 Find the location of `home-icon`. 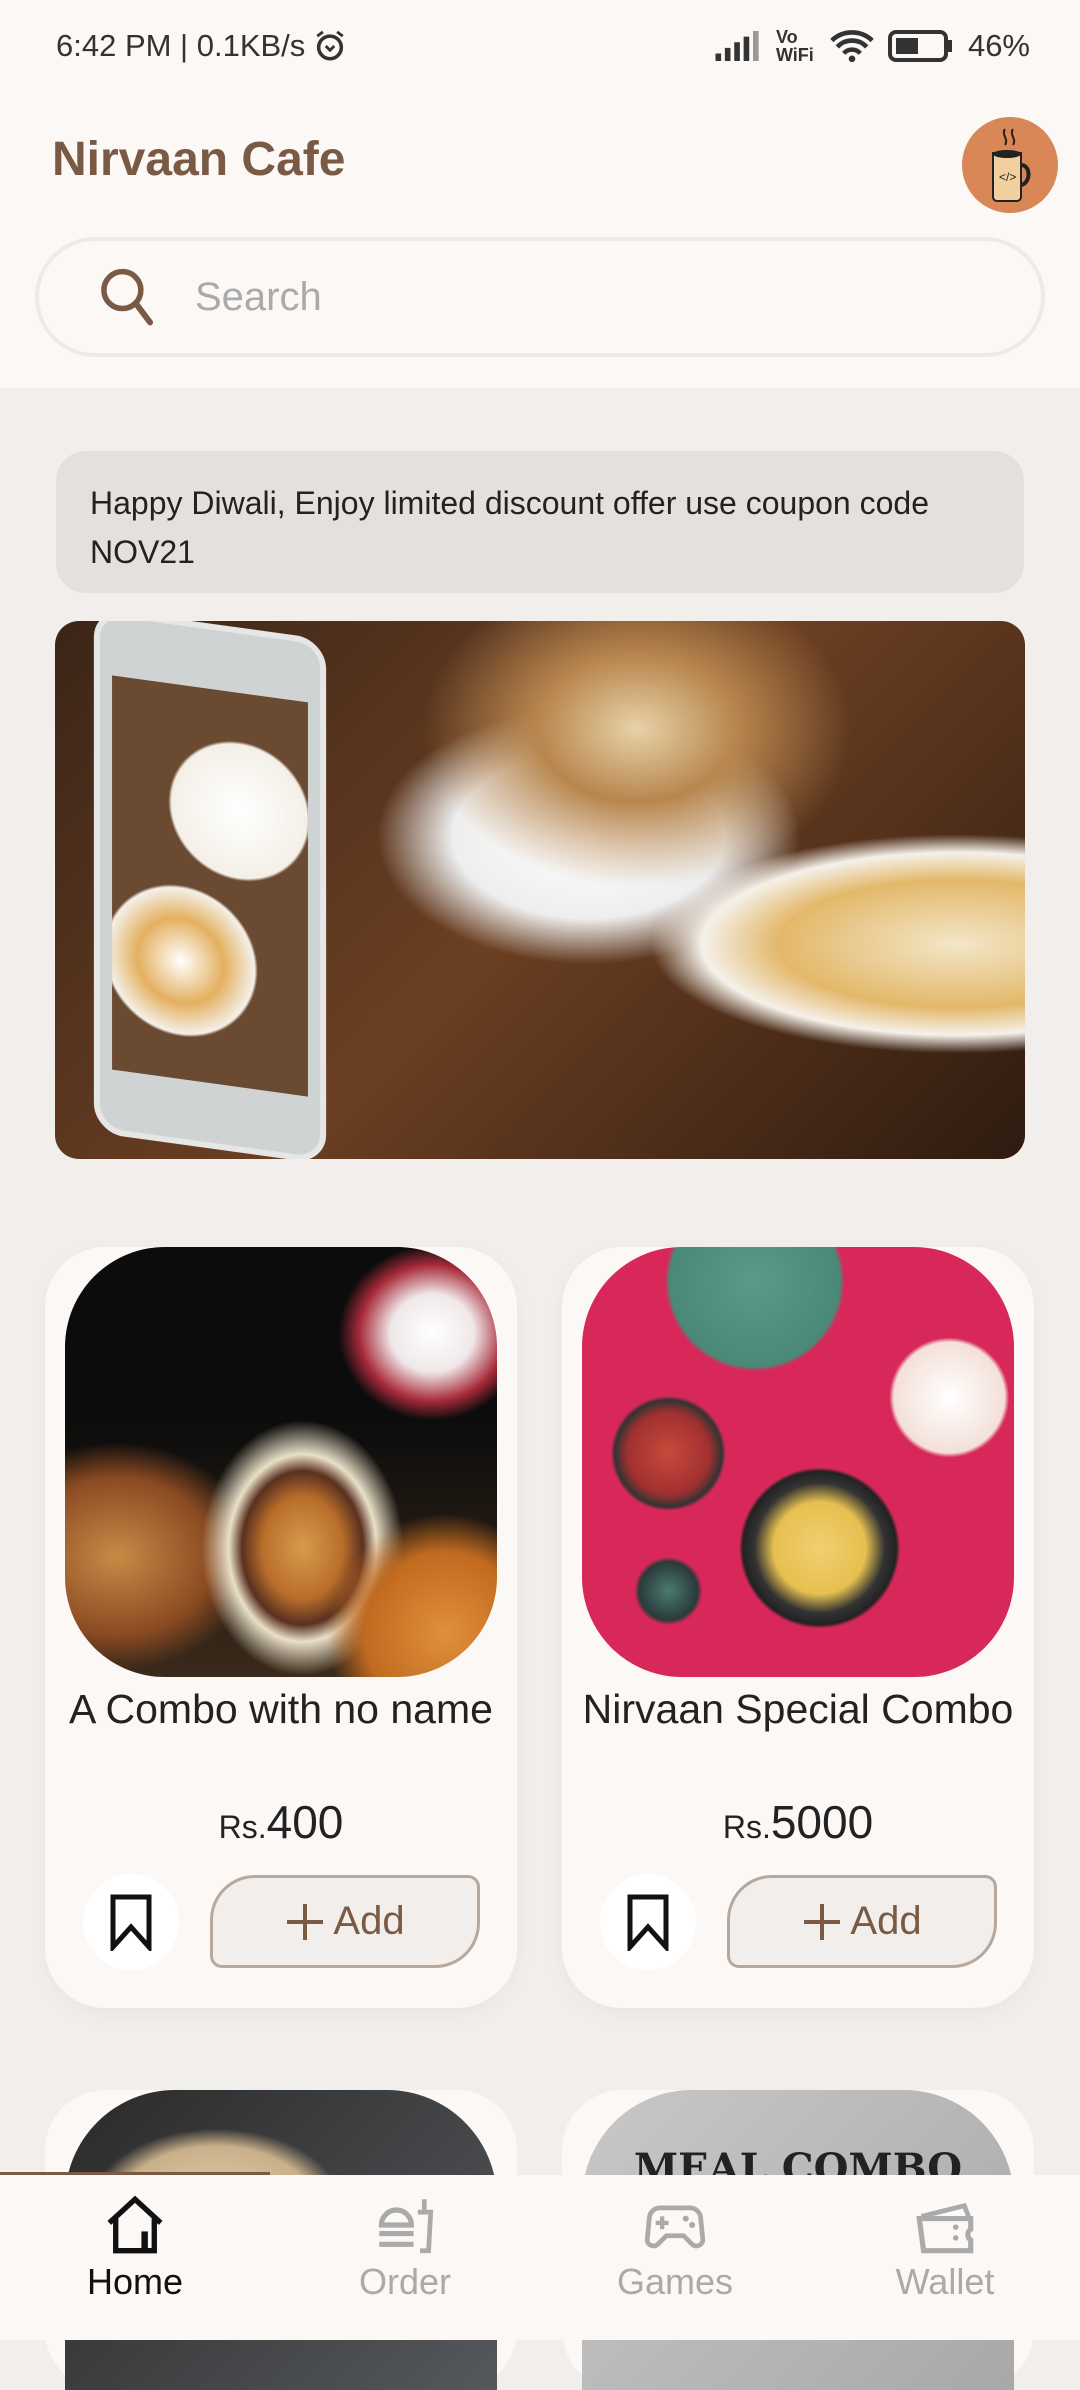

home-icon is located at coordinates (135, 2224).